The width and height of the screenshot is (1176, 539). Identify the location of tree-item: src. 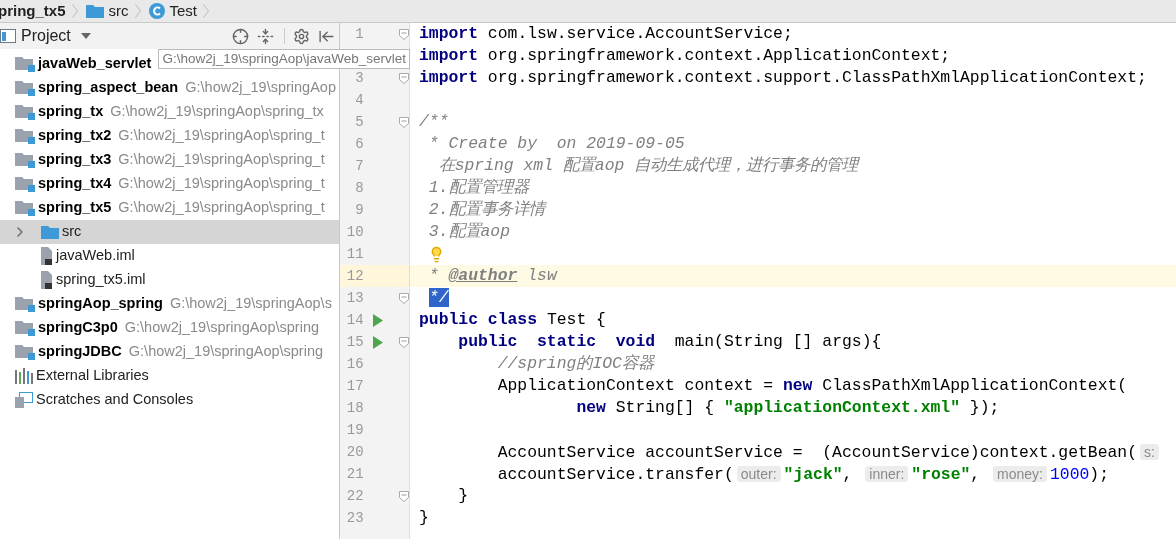
(169, 232).